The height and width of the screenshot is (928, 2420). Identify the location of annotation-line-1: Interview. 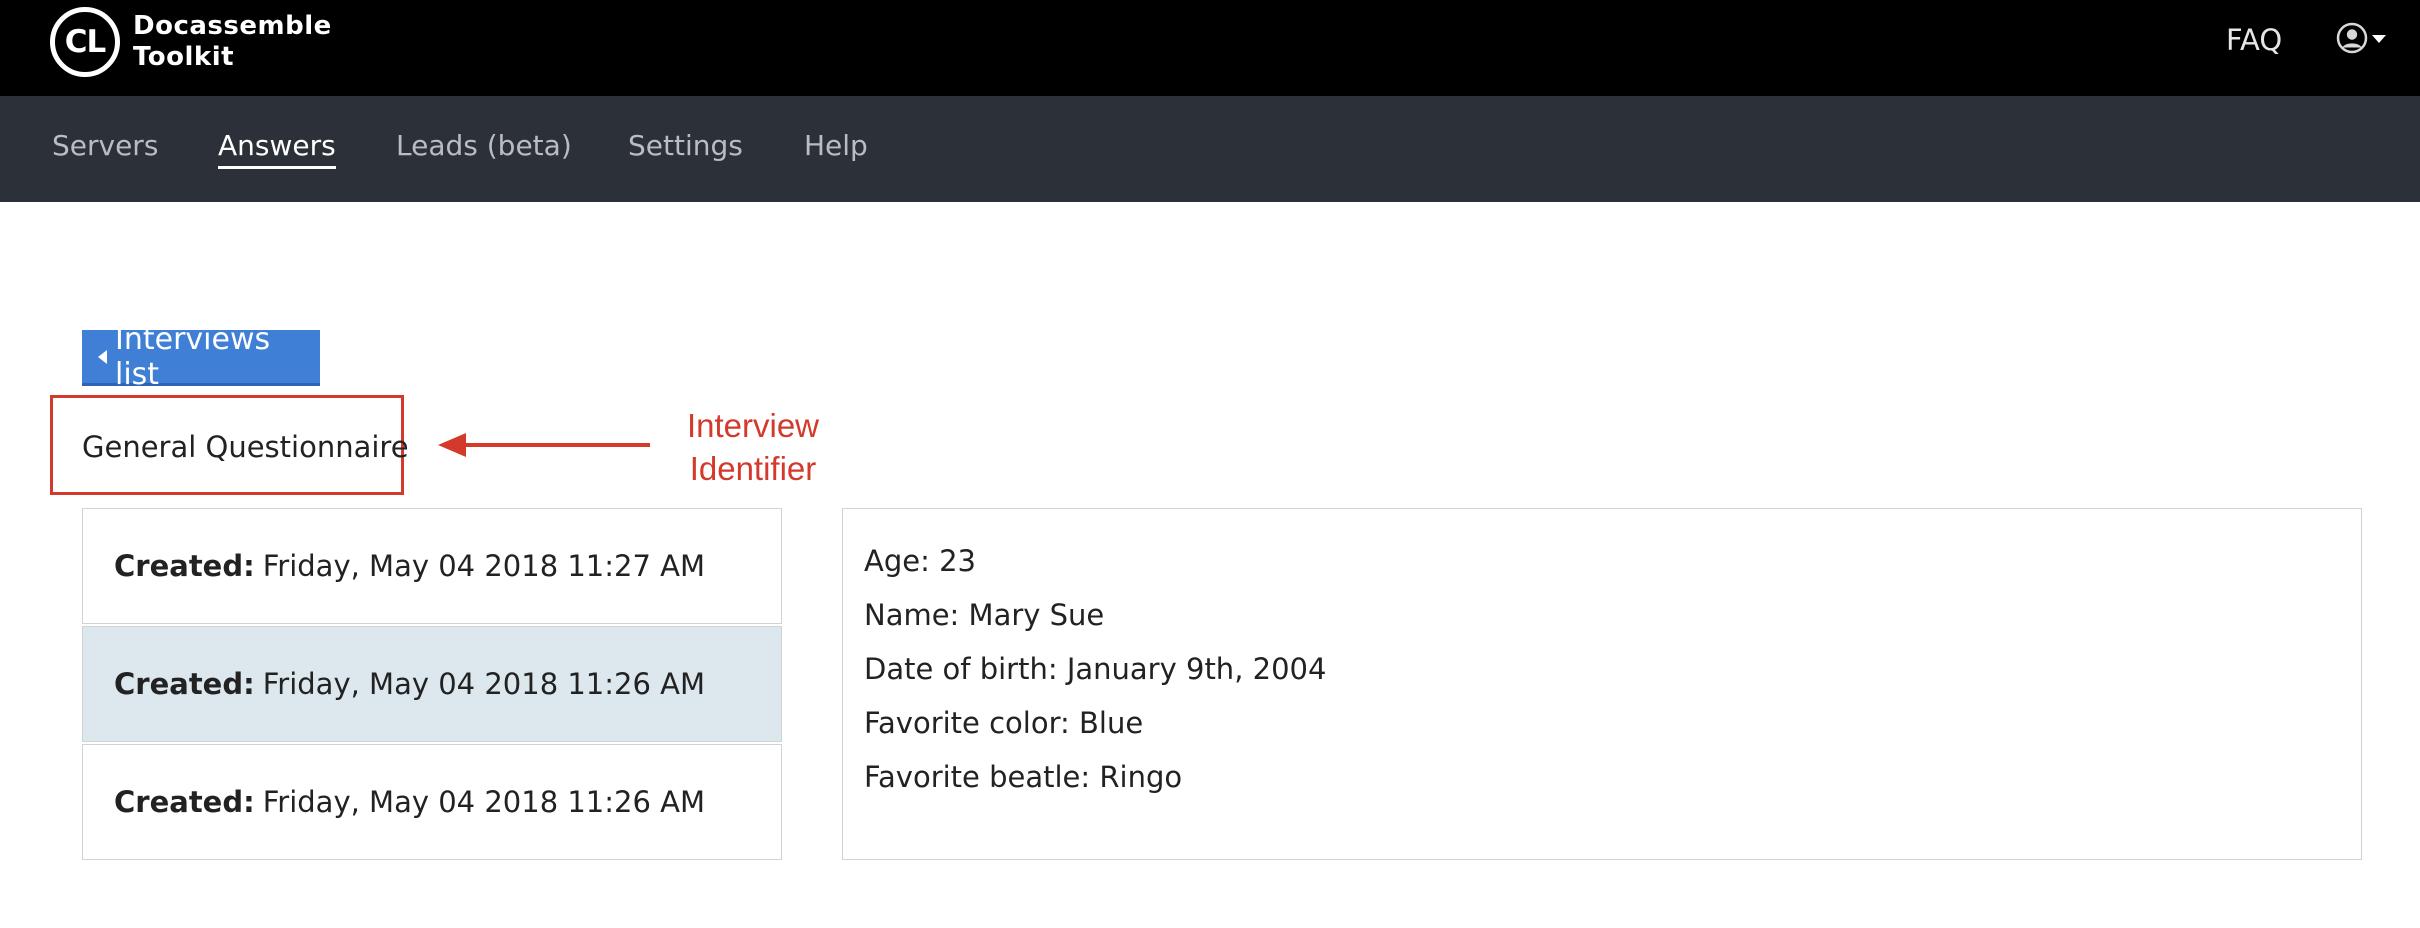
(753, 425).